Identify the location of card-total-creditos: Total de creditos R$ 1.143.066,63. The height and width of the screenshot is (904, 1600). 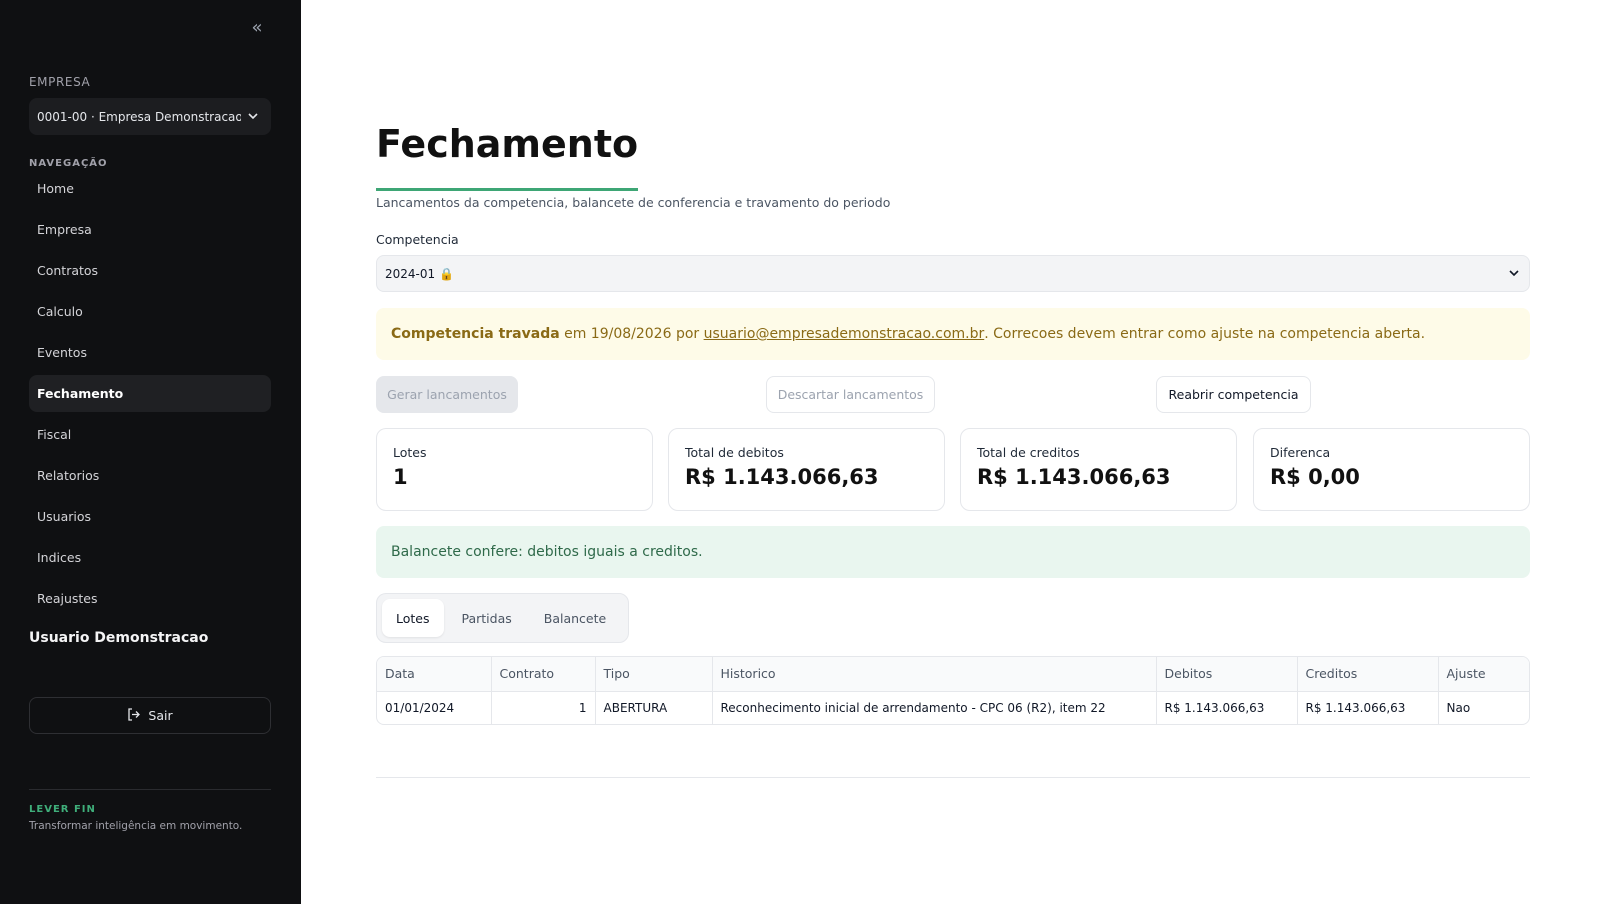
(1098, 469).